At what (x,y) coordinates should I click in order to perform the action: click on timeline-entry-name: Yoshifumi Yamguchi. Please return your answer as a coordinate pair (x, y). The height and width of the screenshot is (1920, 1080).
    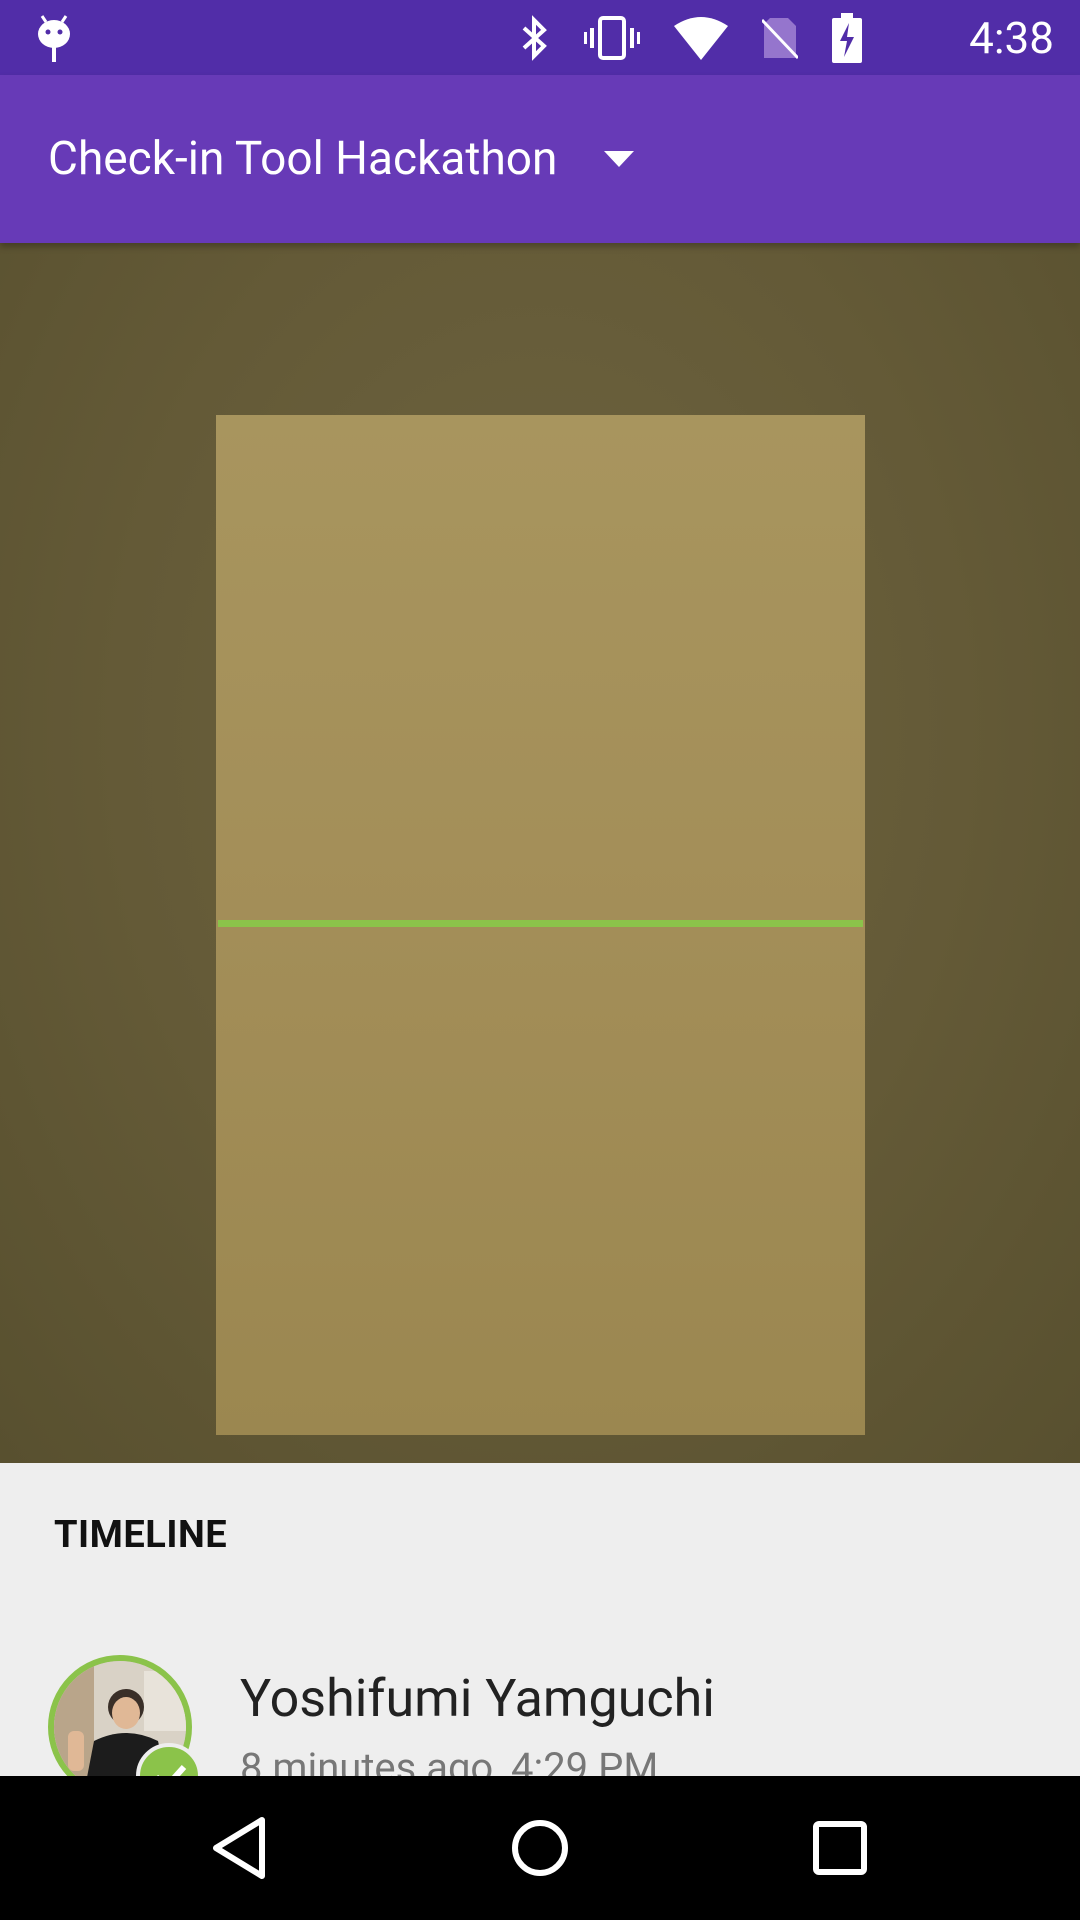
    Looking at the image, I should click on (477, 1698).